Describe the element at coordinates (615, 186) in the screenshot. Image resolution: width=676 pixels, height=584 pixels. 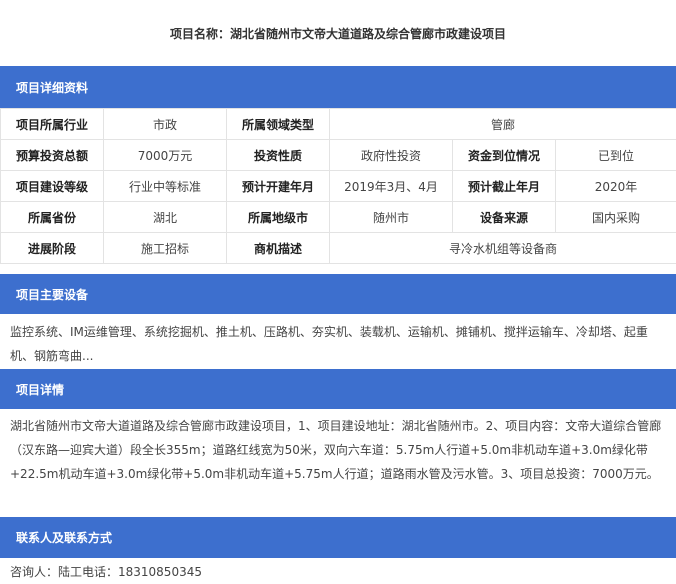
I see `value-end-date: 2020年` at that location.